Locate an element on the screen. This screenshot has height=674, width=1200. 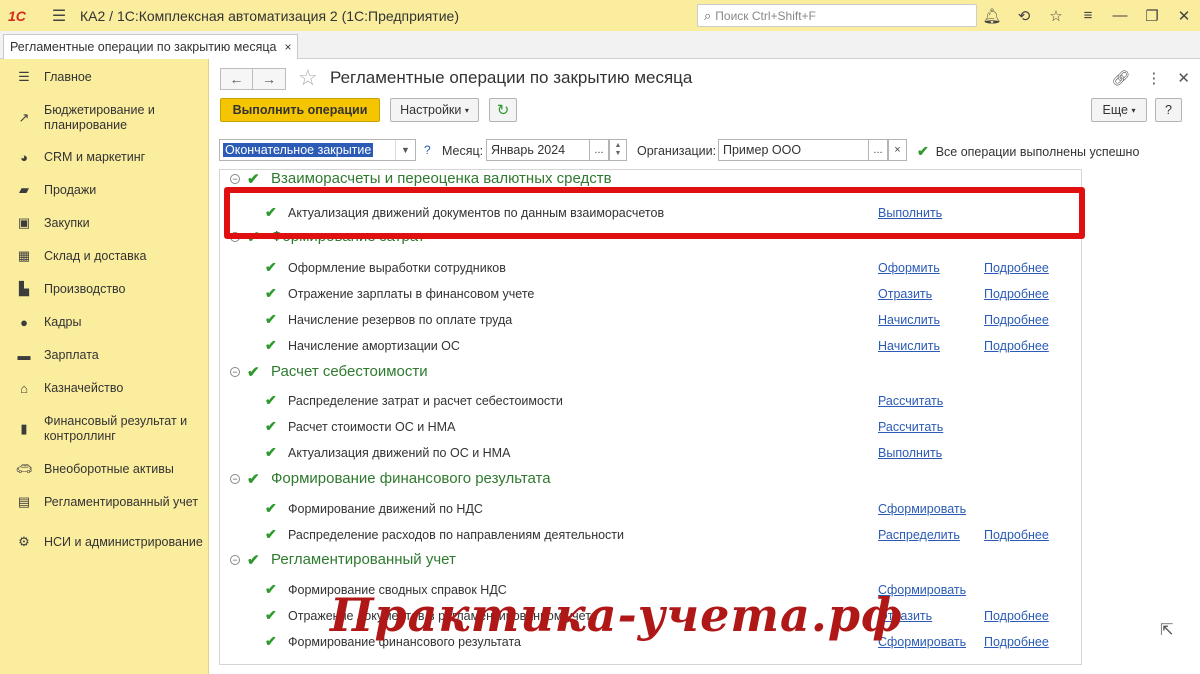
search-icon: ⌕ is located at coordinates (708, 15).